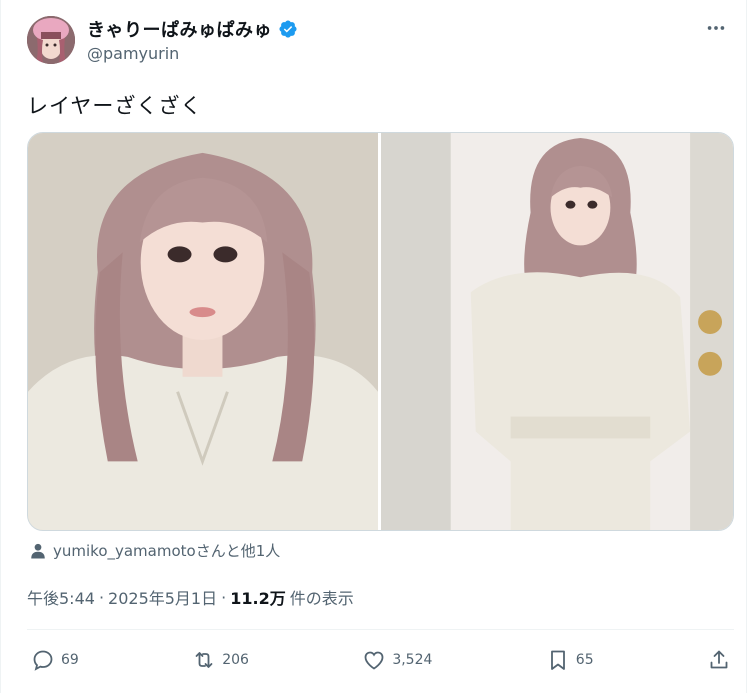 This screenshot has width=747, height=693. I want to click on person-icon, so click(38, 551).